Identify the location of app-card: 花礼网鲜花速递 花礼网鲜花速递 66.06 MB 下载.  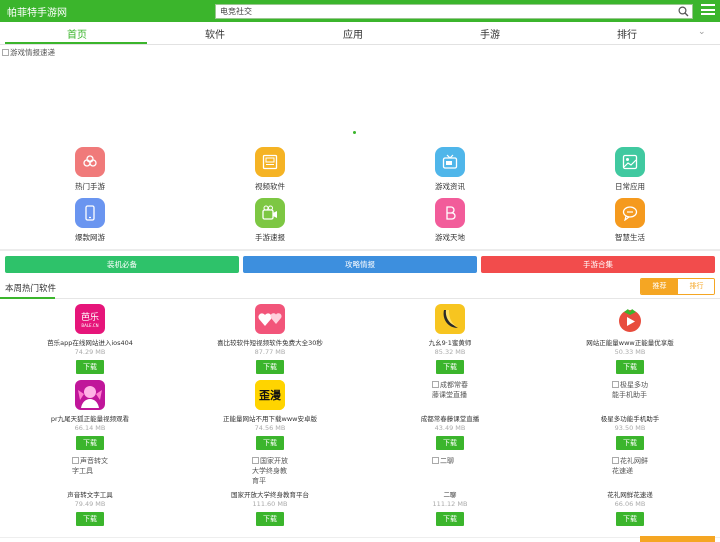
(630, 491).